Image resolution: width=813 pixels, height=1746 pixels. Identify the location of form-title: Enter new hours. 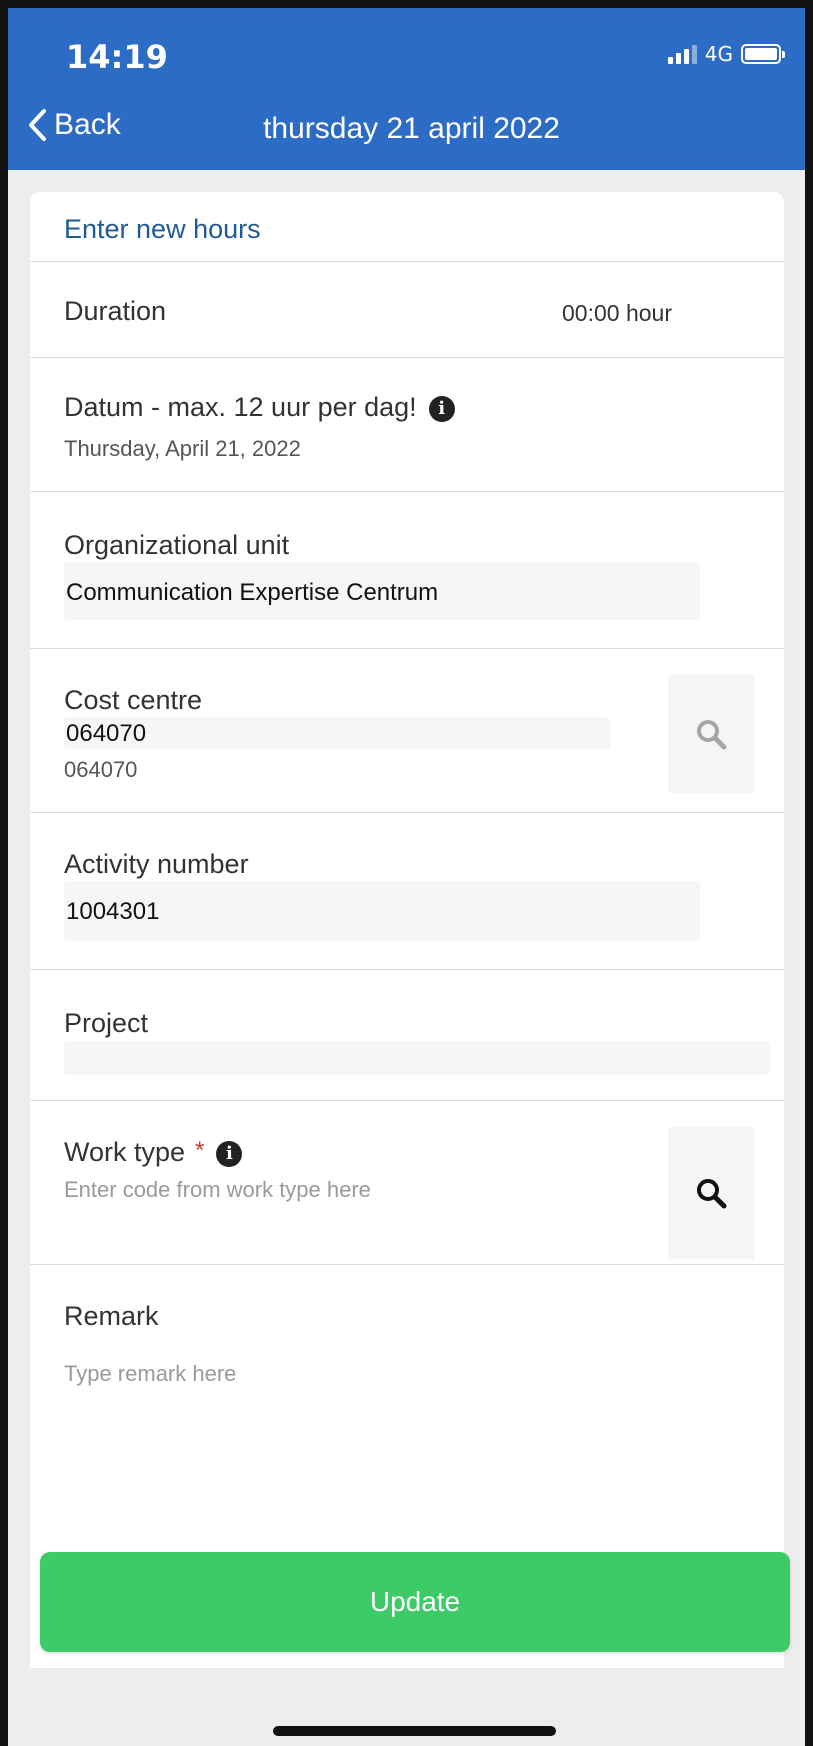
(407, 227).